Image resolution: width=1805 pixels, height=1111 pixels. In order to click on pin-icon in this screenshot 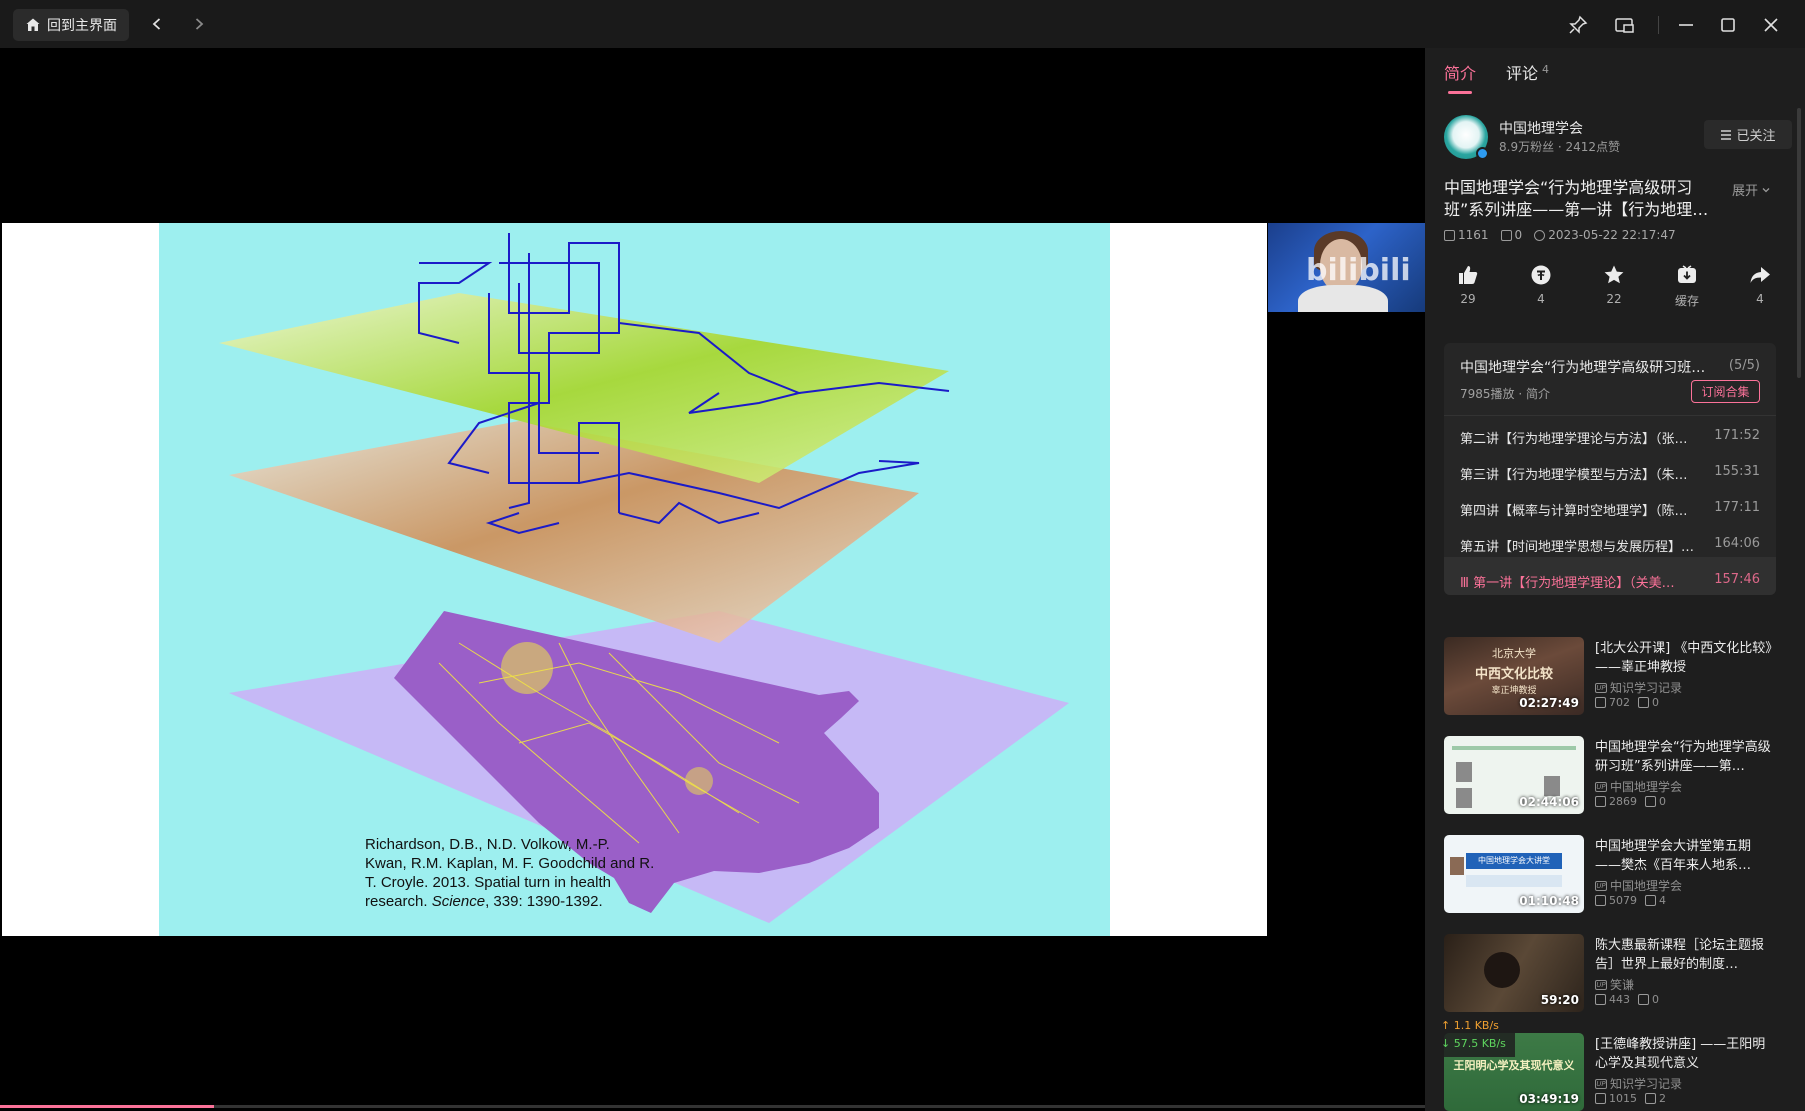, I will do `click(1578, 24)`.